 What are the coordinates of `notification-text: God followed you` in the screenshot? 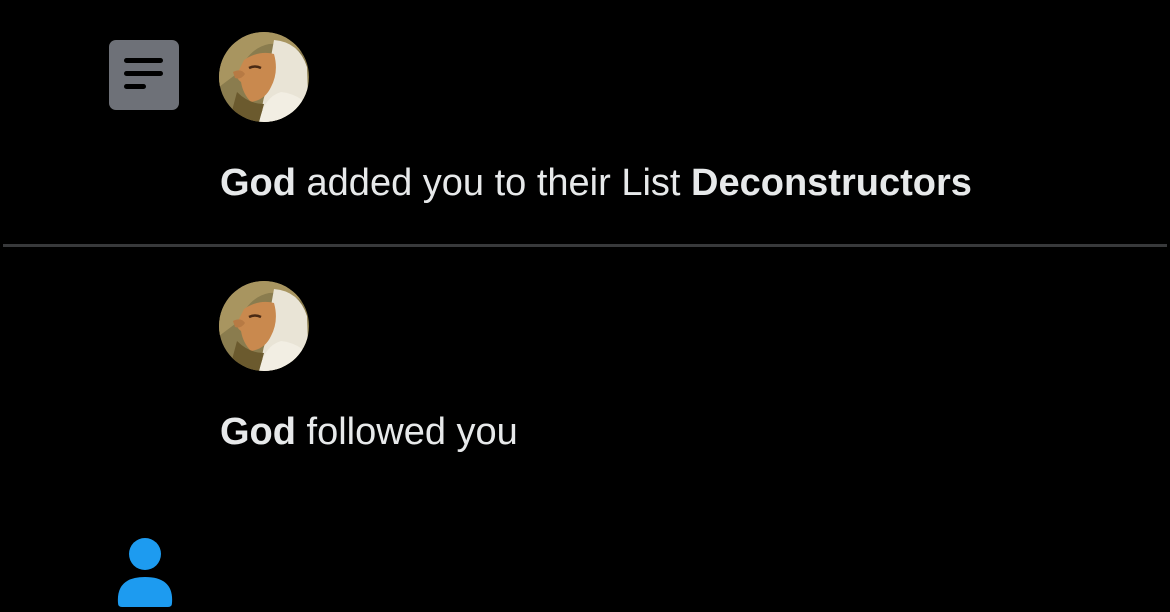 It's located at (369, 432).